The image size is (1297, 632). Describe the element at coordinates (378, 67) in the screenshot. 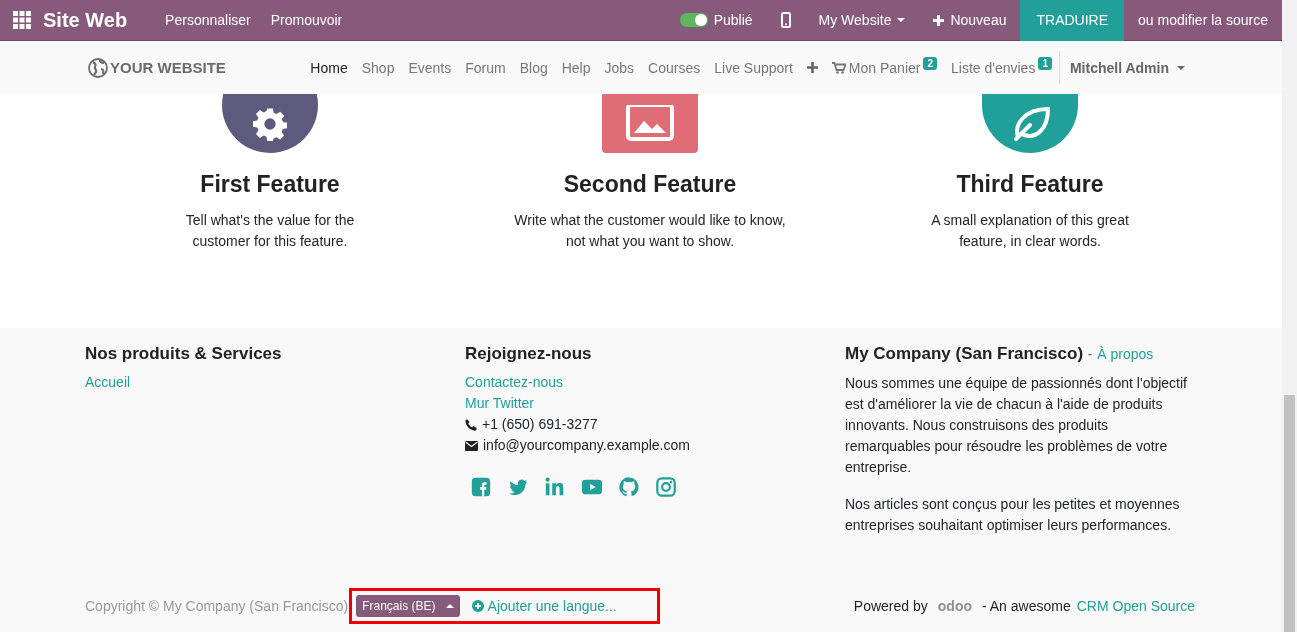

I see `nav-link: Shop` at that location.